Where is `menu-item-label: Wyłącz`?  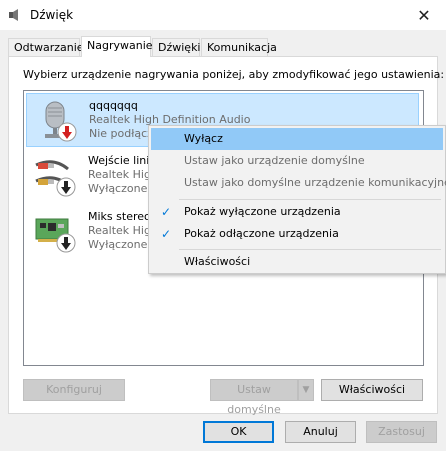 menu-item-label: Wyłącz is located at coordinates (203, 138).